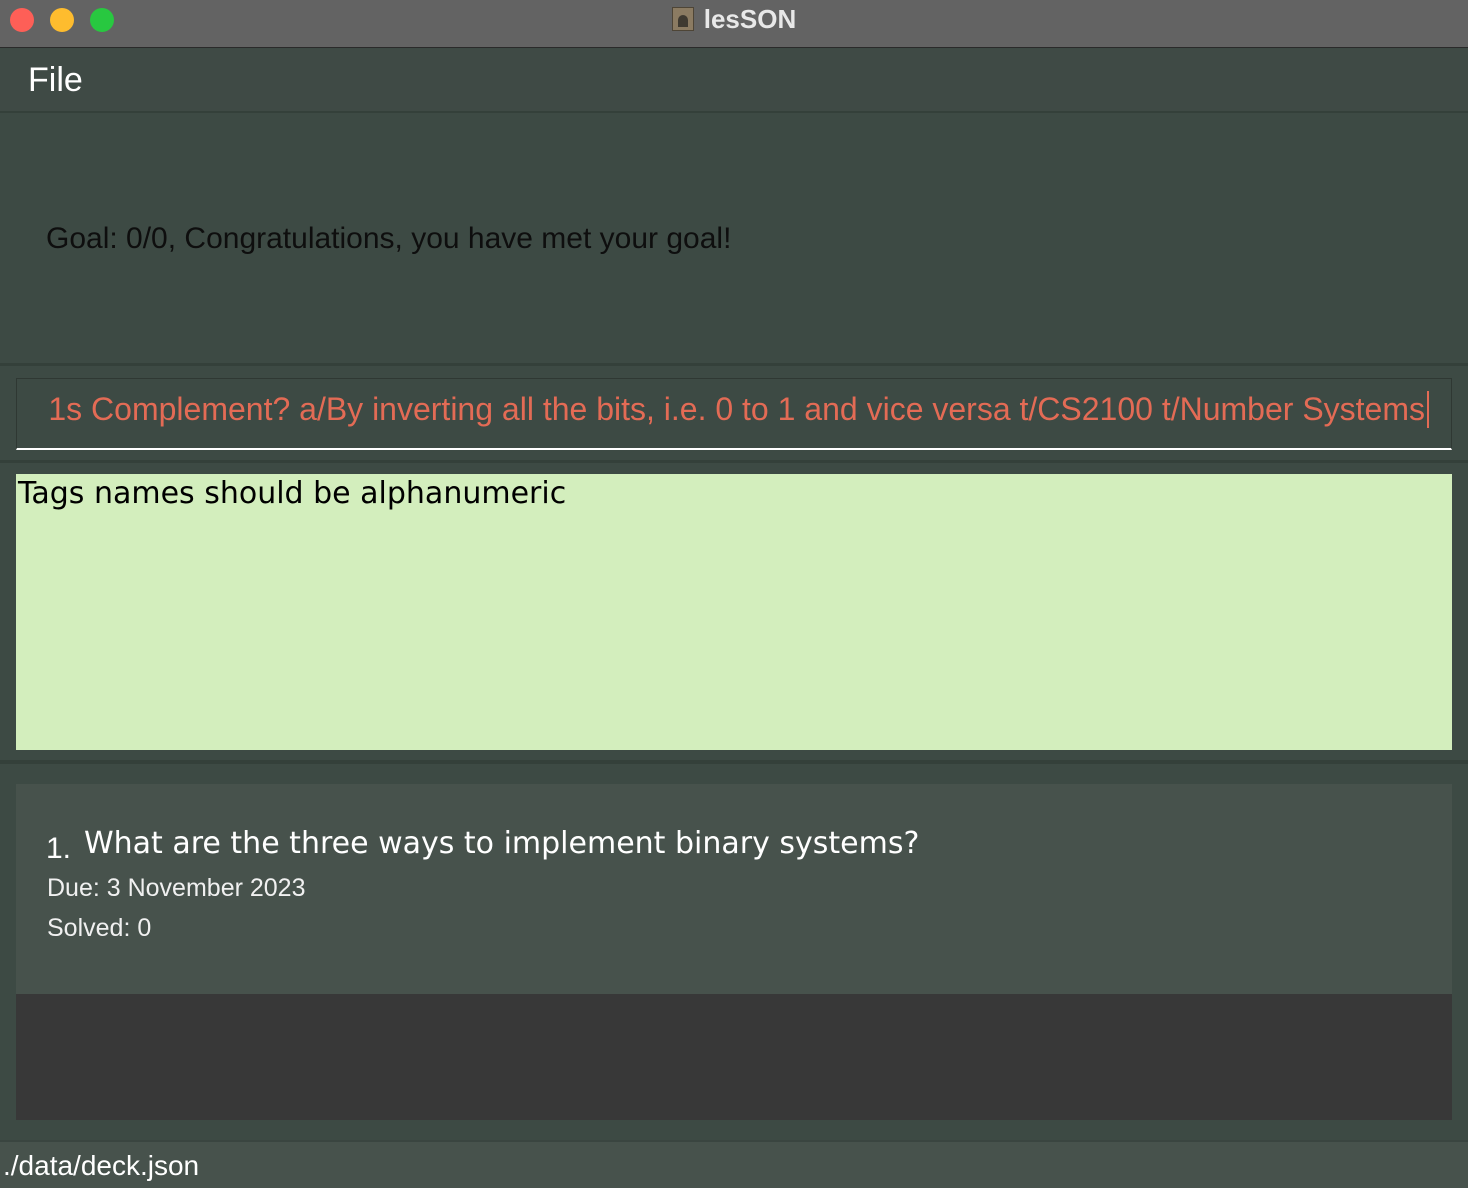 The height and width of the screenshot is (1188, 1468). Describe the element at coordinates (55, 80) in the screenshot. I see `menu-file: File` at that location.